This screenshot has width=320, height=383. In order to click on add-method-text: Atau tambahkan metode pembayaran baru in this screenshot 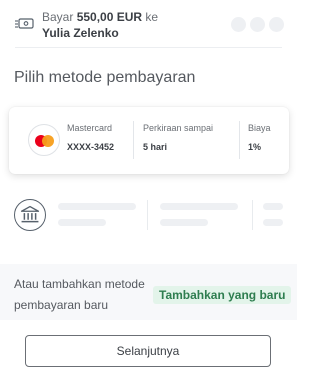, I will do `click(79, 294)`.